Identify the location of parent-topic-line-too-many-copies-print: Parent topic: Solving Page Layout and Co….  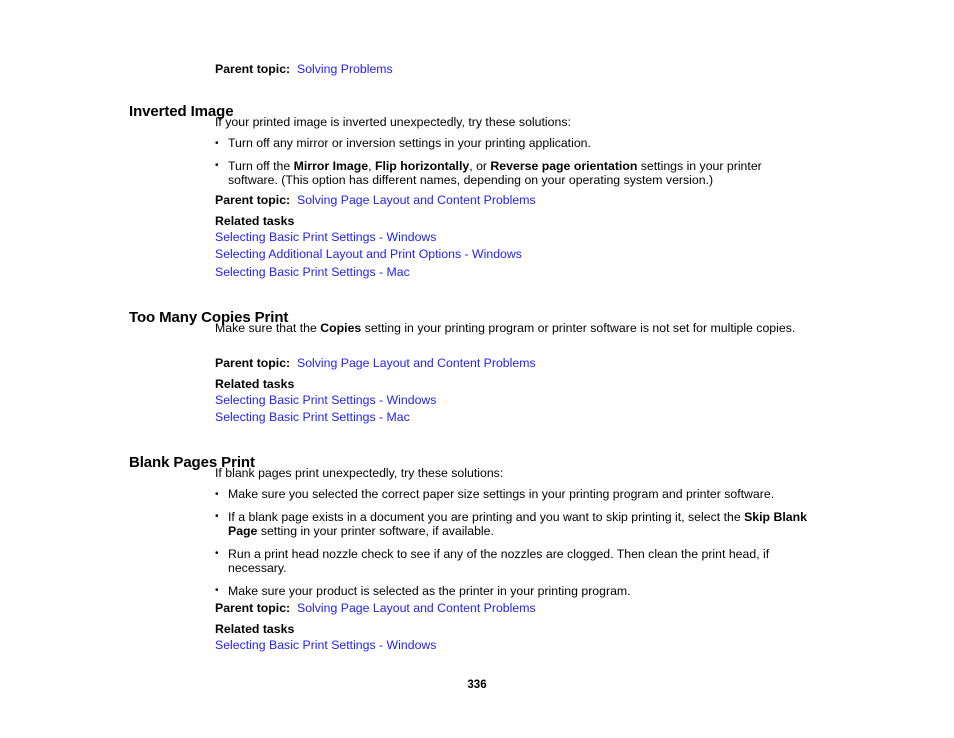
(515, 363).